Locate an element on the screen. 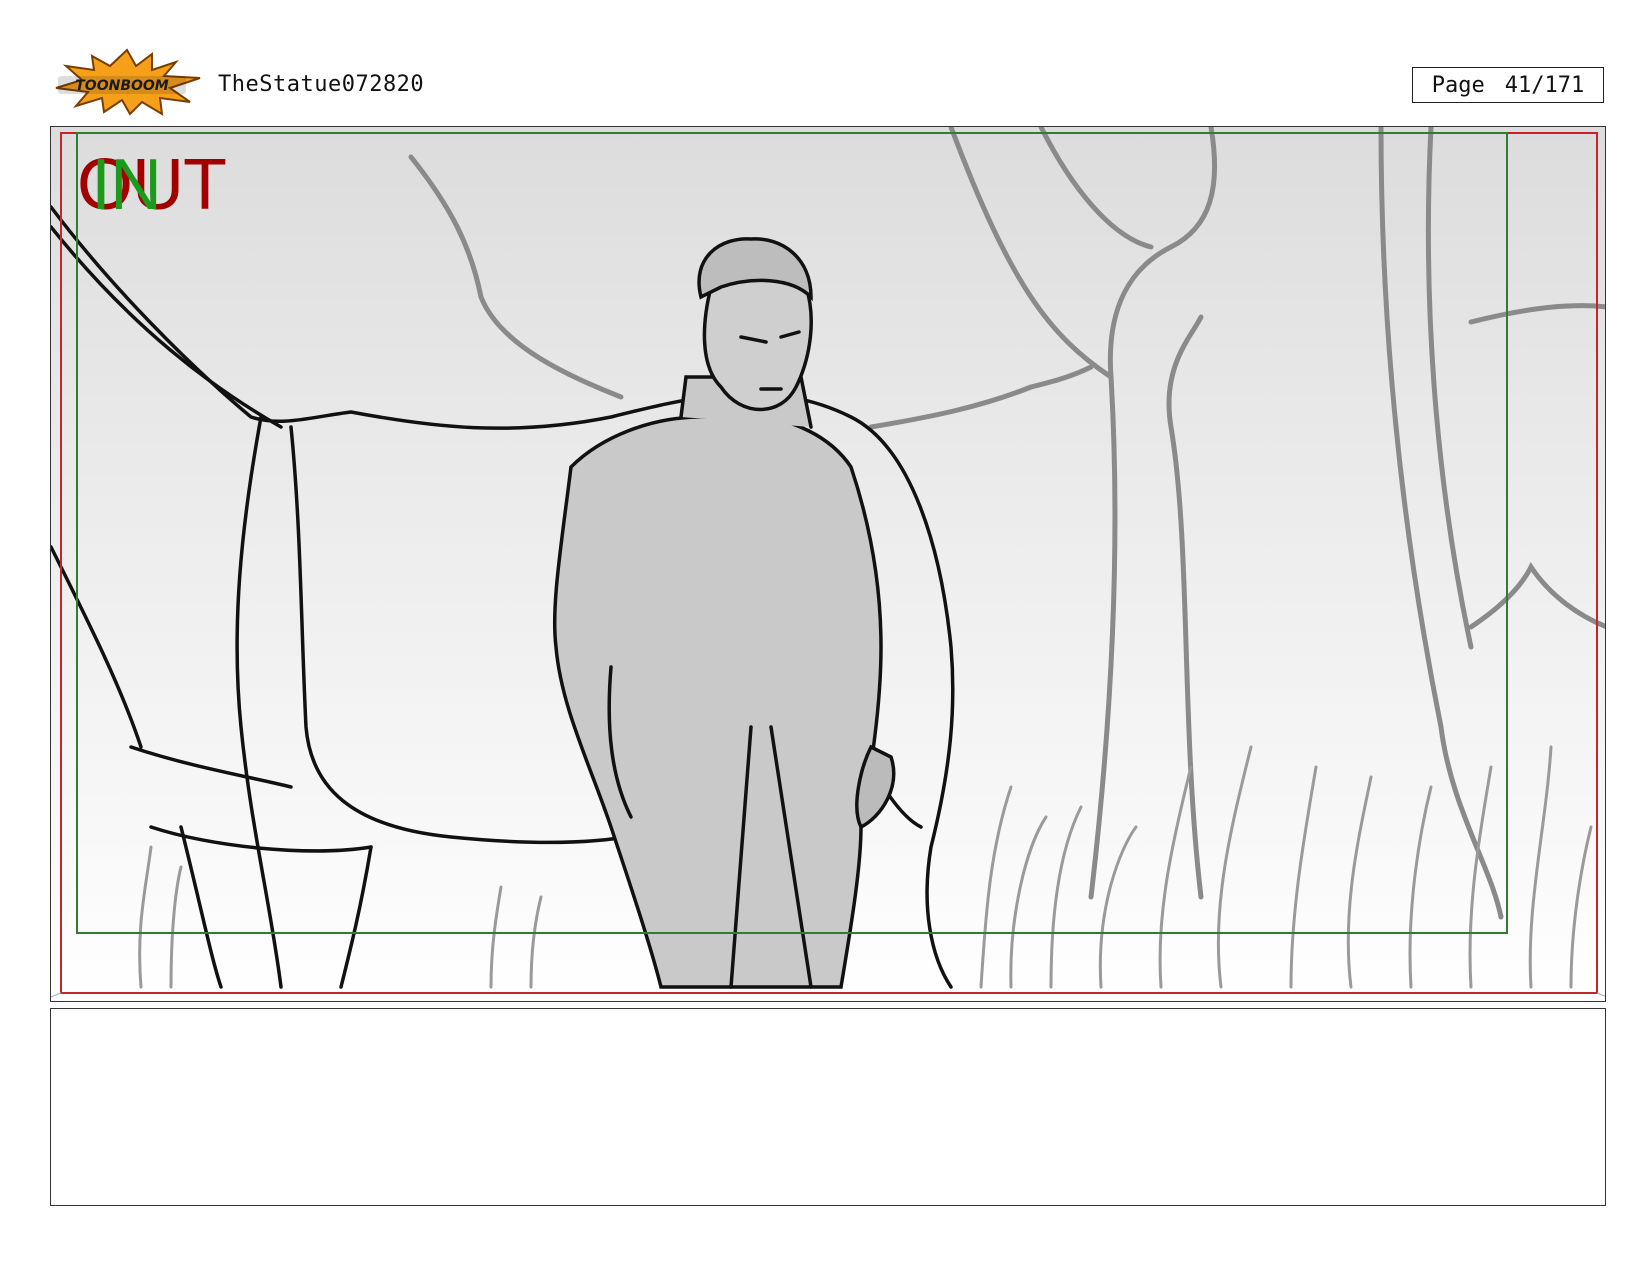 This screenshot has height=1276, width=1648. in-marker: IN is located at coordinates (126, 185).